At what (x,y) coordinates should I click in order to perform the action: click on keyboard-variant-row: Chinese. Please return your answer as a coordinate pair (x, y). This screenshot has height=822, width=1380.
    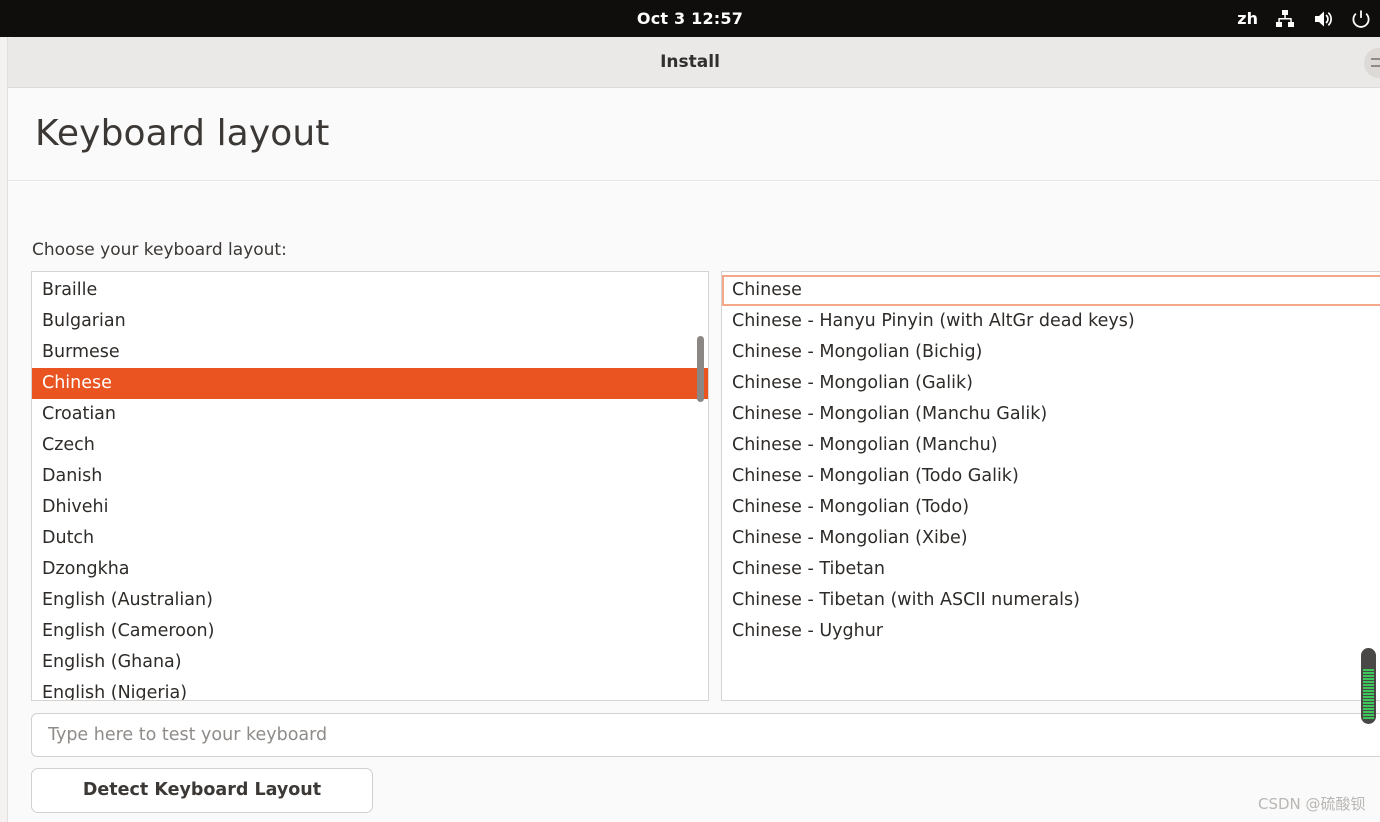
    Looking at the image, I should click on (1051, 290).